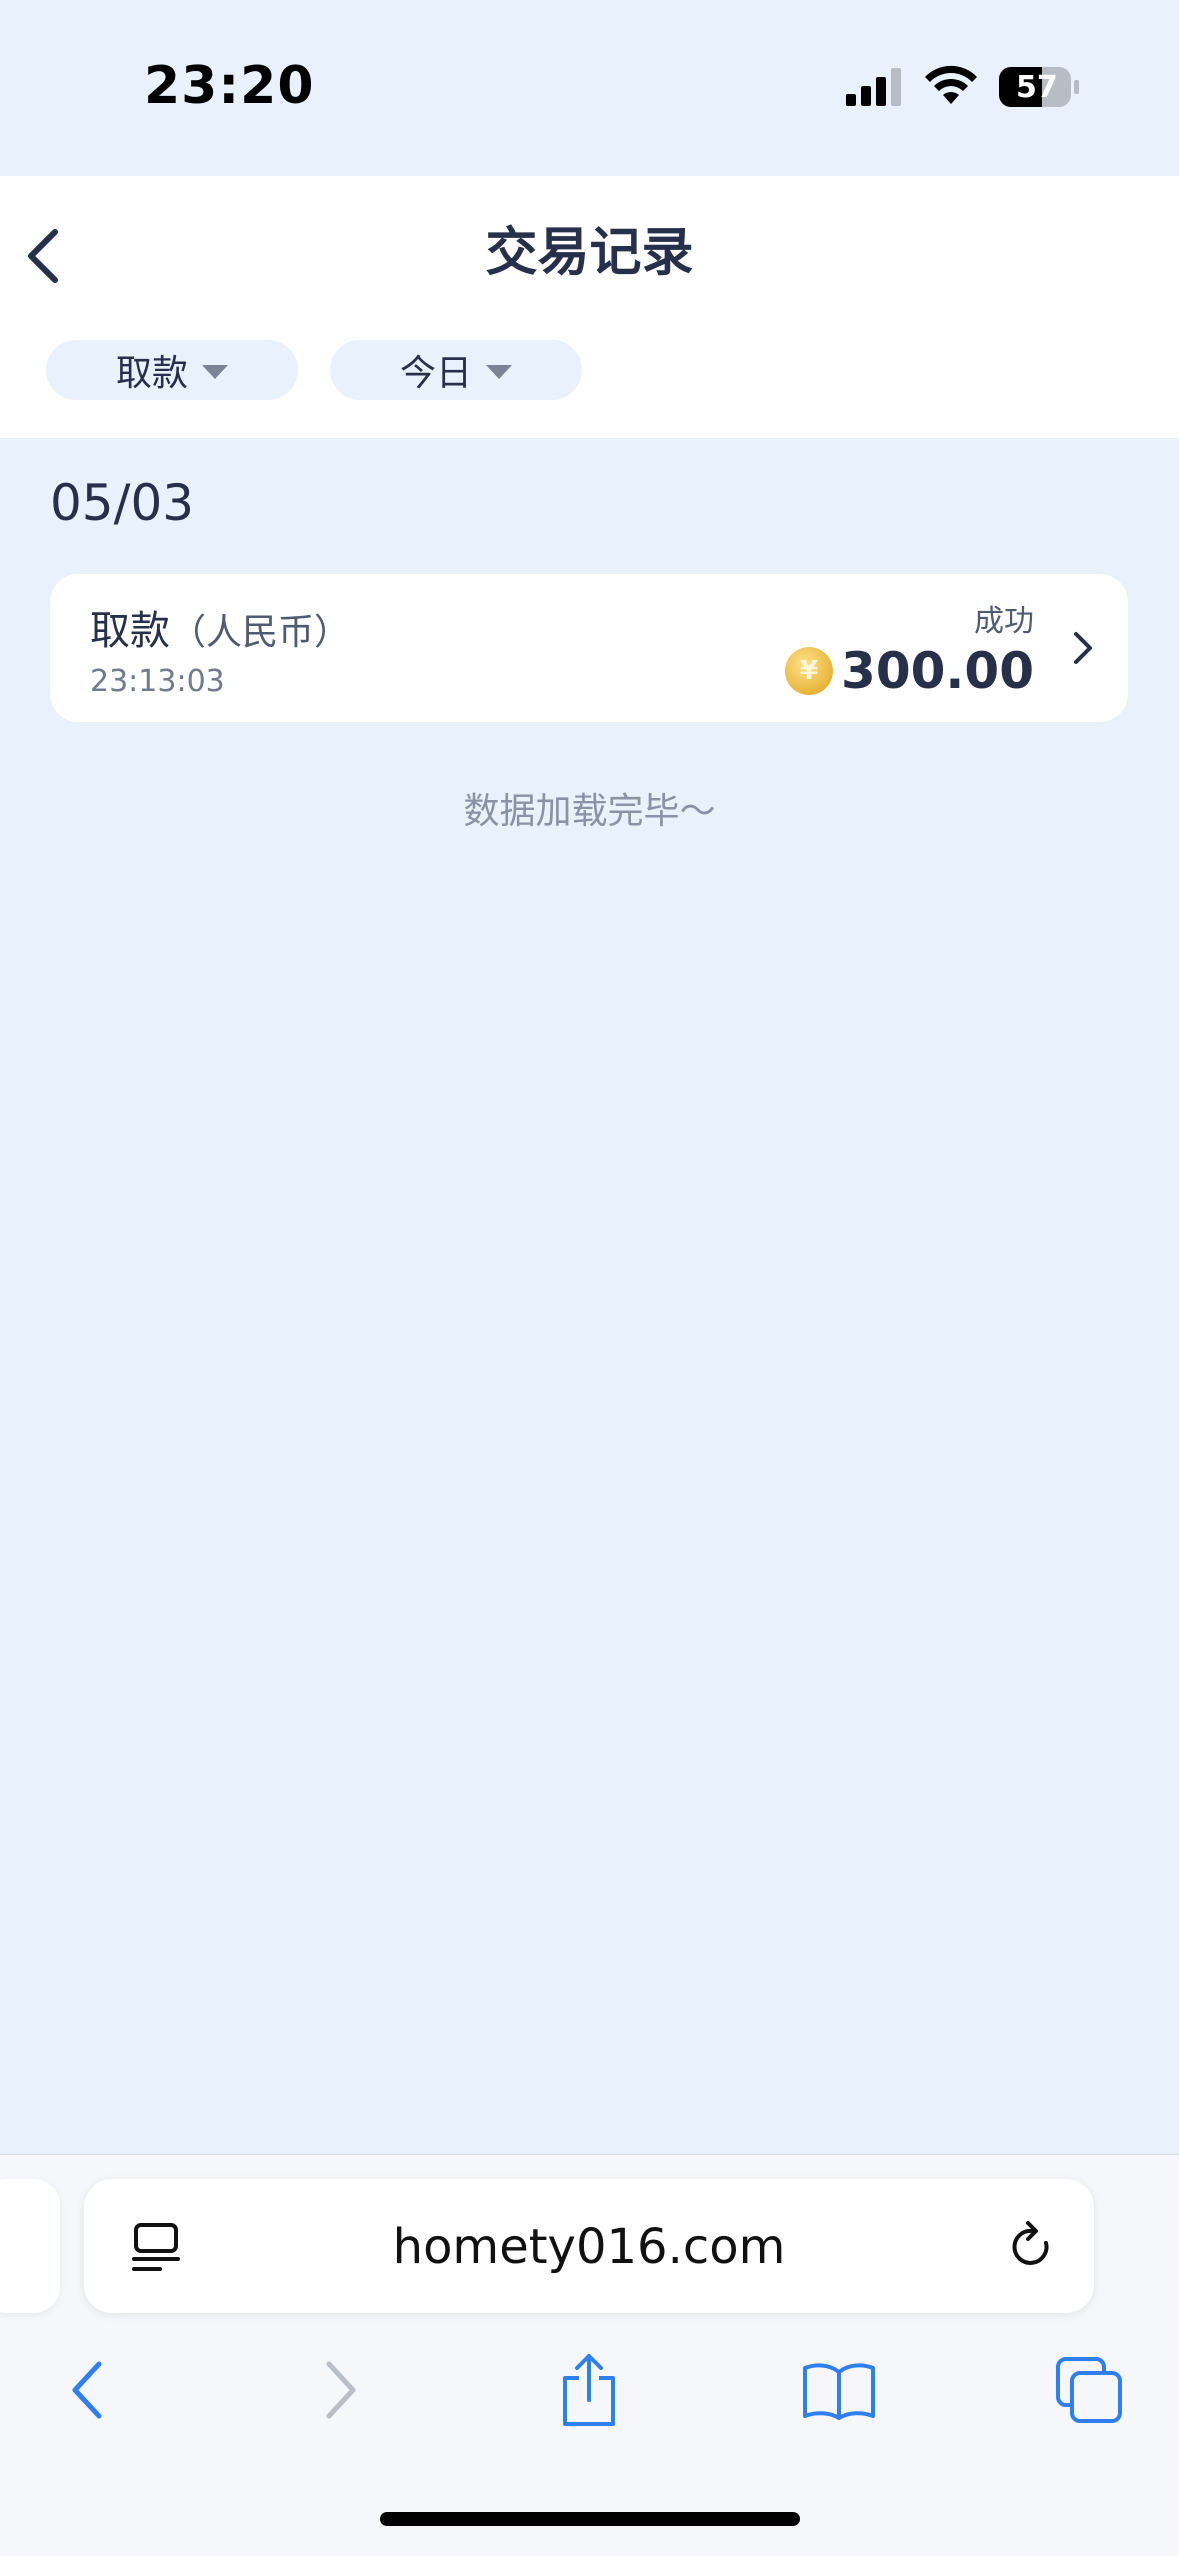 This screenshot has height=2556, width=1179. Describe the element at coordinates (130, 631) in the screenshot. I see `transaction-type: 取款` at that location.